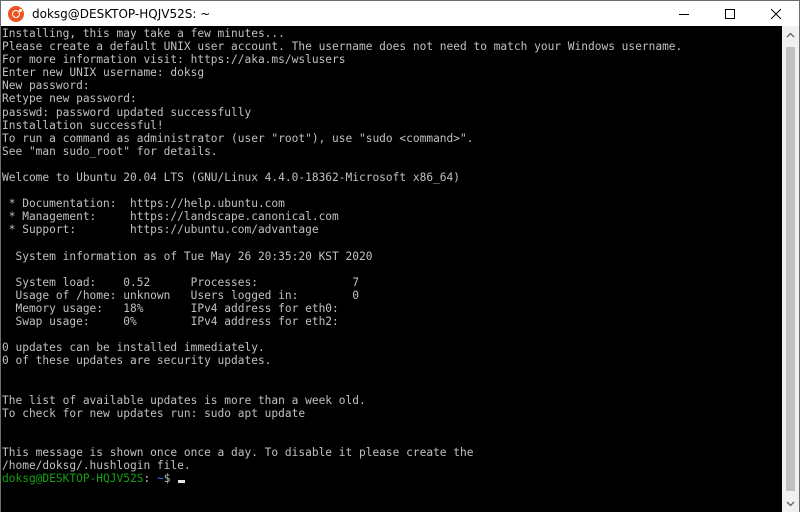 This screenshot has width=800, height=512. What do you see at coordinates (170, 308) in the screenshot?
I see `terminal-line: Memory usage: 18% IPv4 address for eth0:` at bounding box center [170, 308].